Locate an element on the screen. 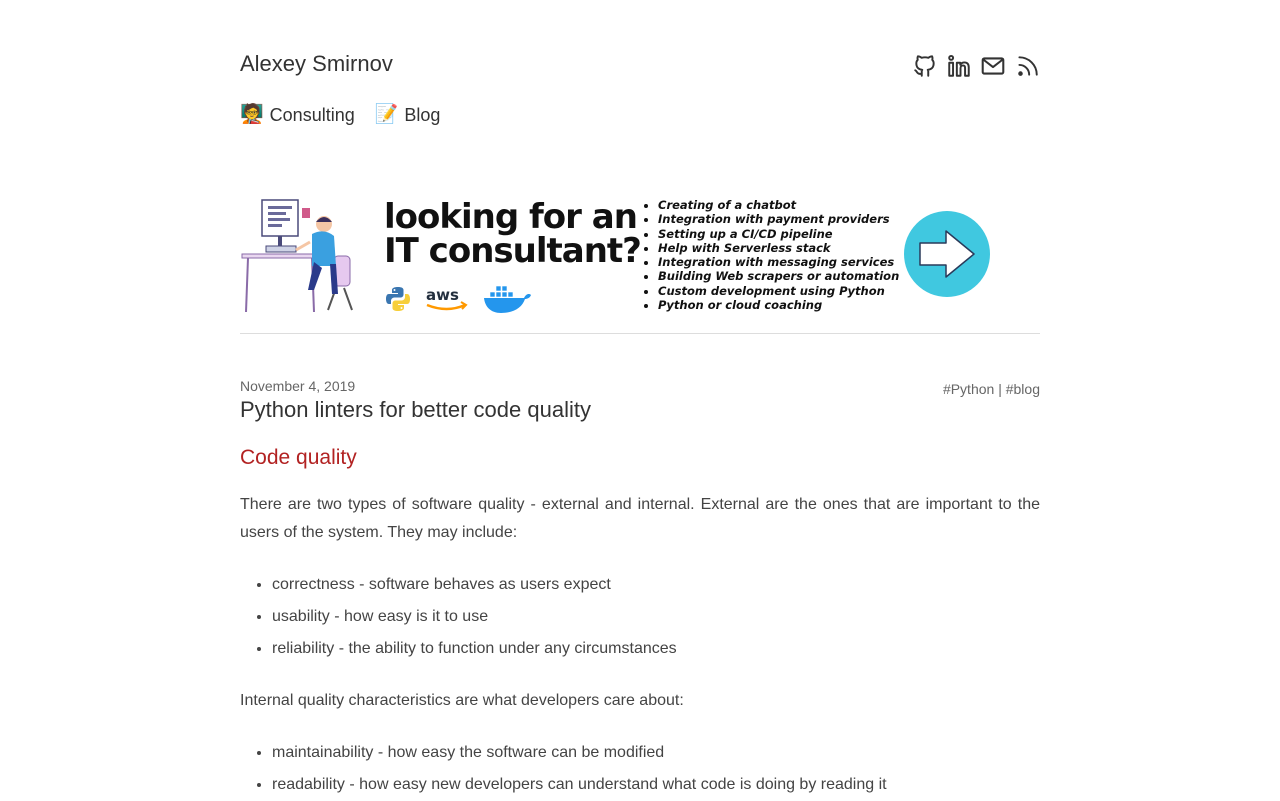 The image size is (1280, 801). nav-consulting-label: Consulting is located at coordinates (312, 115).